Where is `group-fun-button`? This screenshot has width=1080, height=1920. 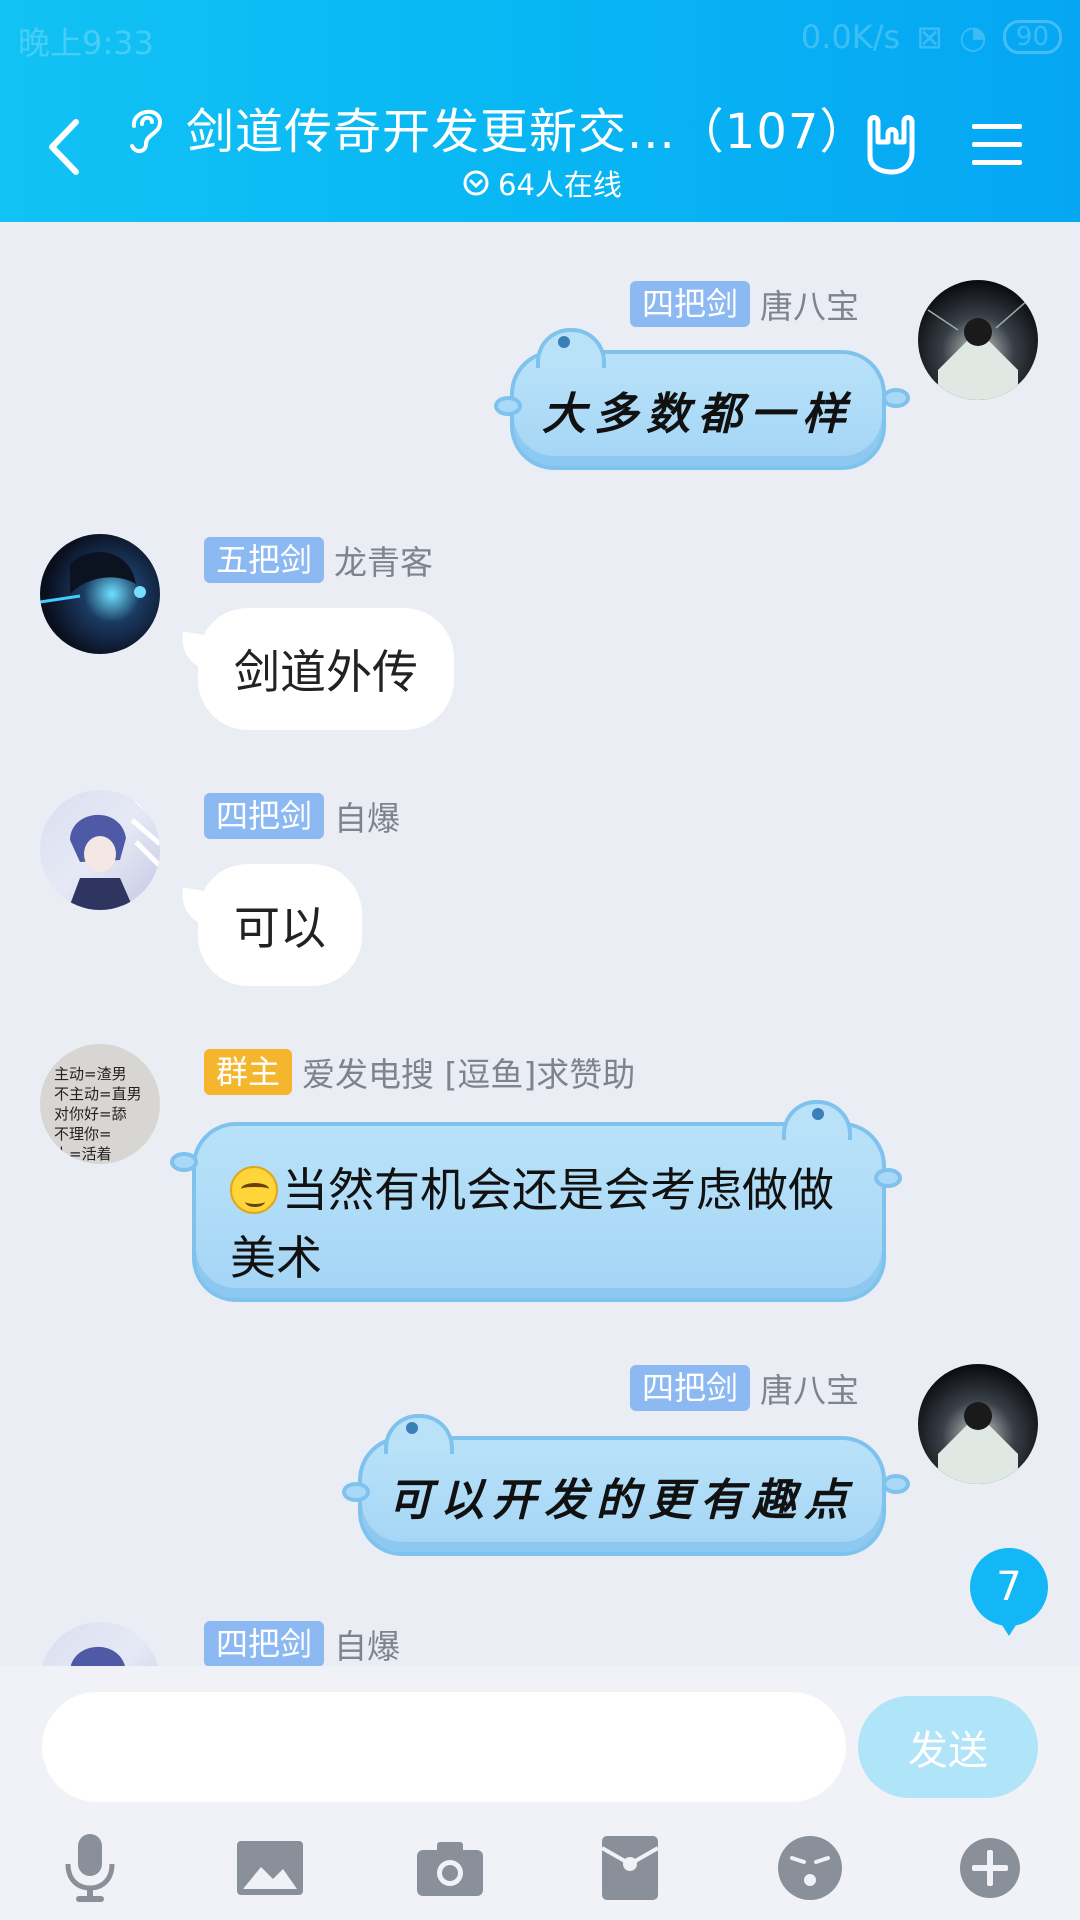
group-fun-button is located at coordinates (890, 144).